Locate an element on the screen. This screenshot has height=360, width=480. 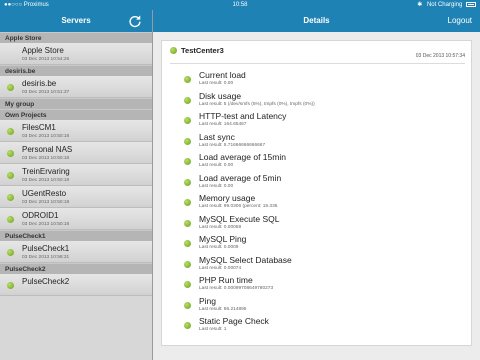
check-result: Last result: 86.214895 is located at coordinates (223, 309).